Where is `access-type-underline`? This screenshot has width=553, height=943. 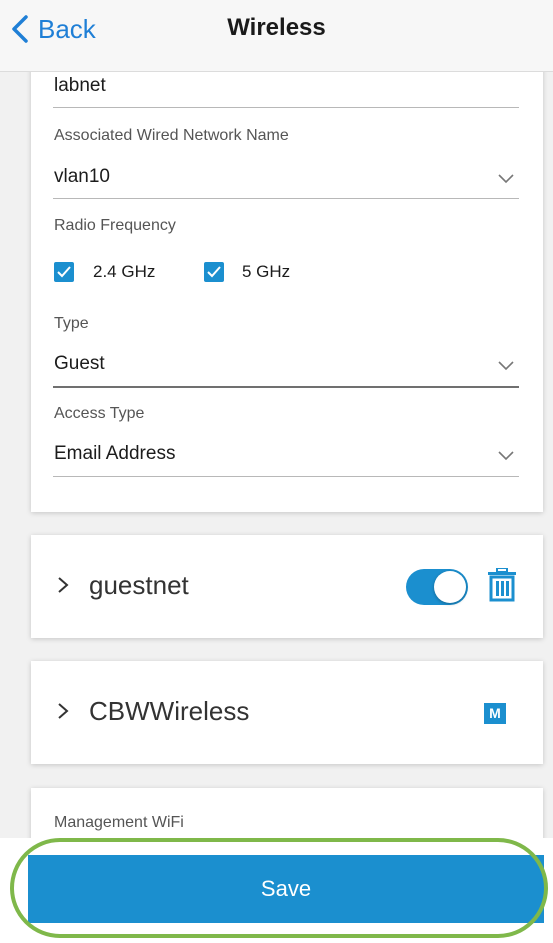
access-type-underline is located at coordinates (286, 476).